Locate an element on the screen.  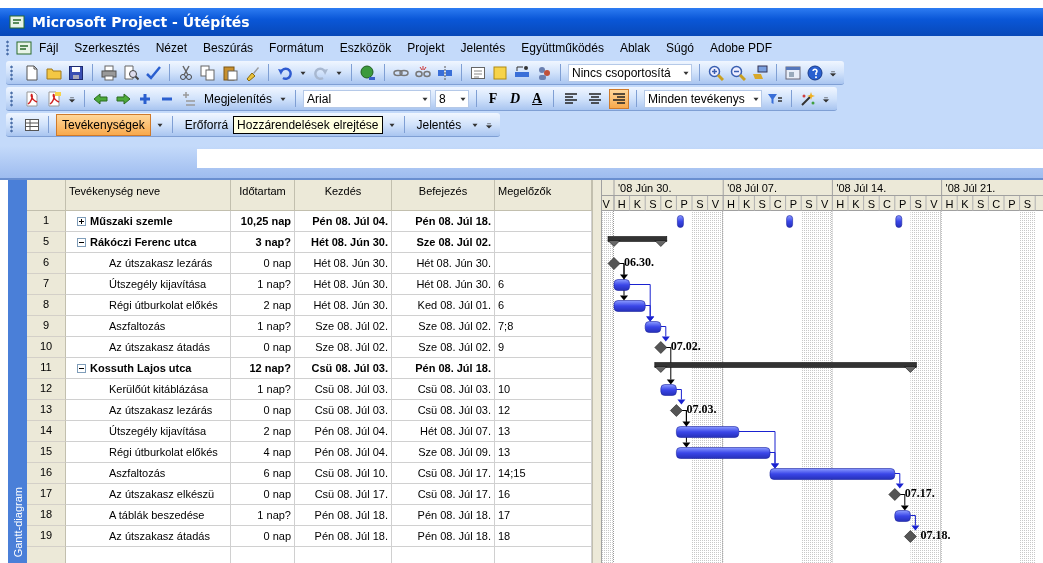
help-icon is located at coordinates (815, 72).